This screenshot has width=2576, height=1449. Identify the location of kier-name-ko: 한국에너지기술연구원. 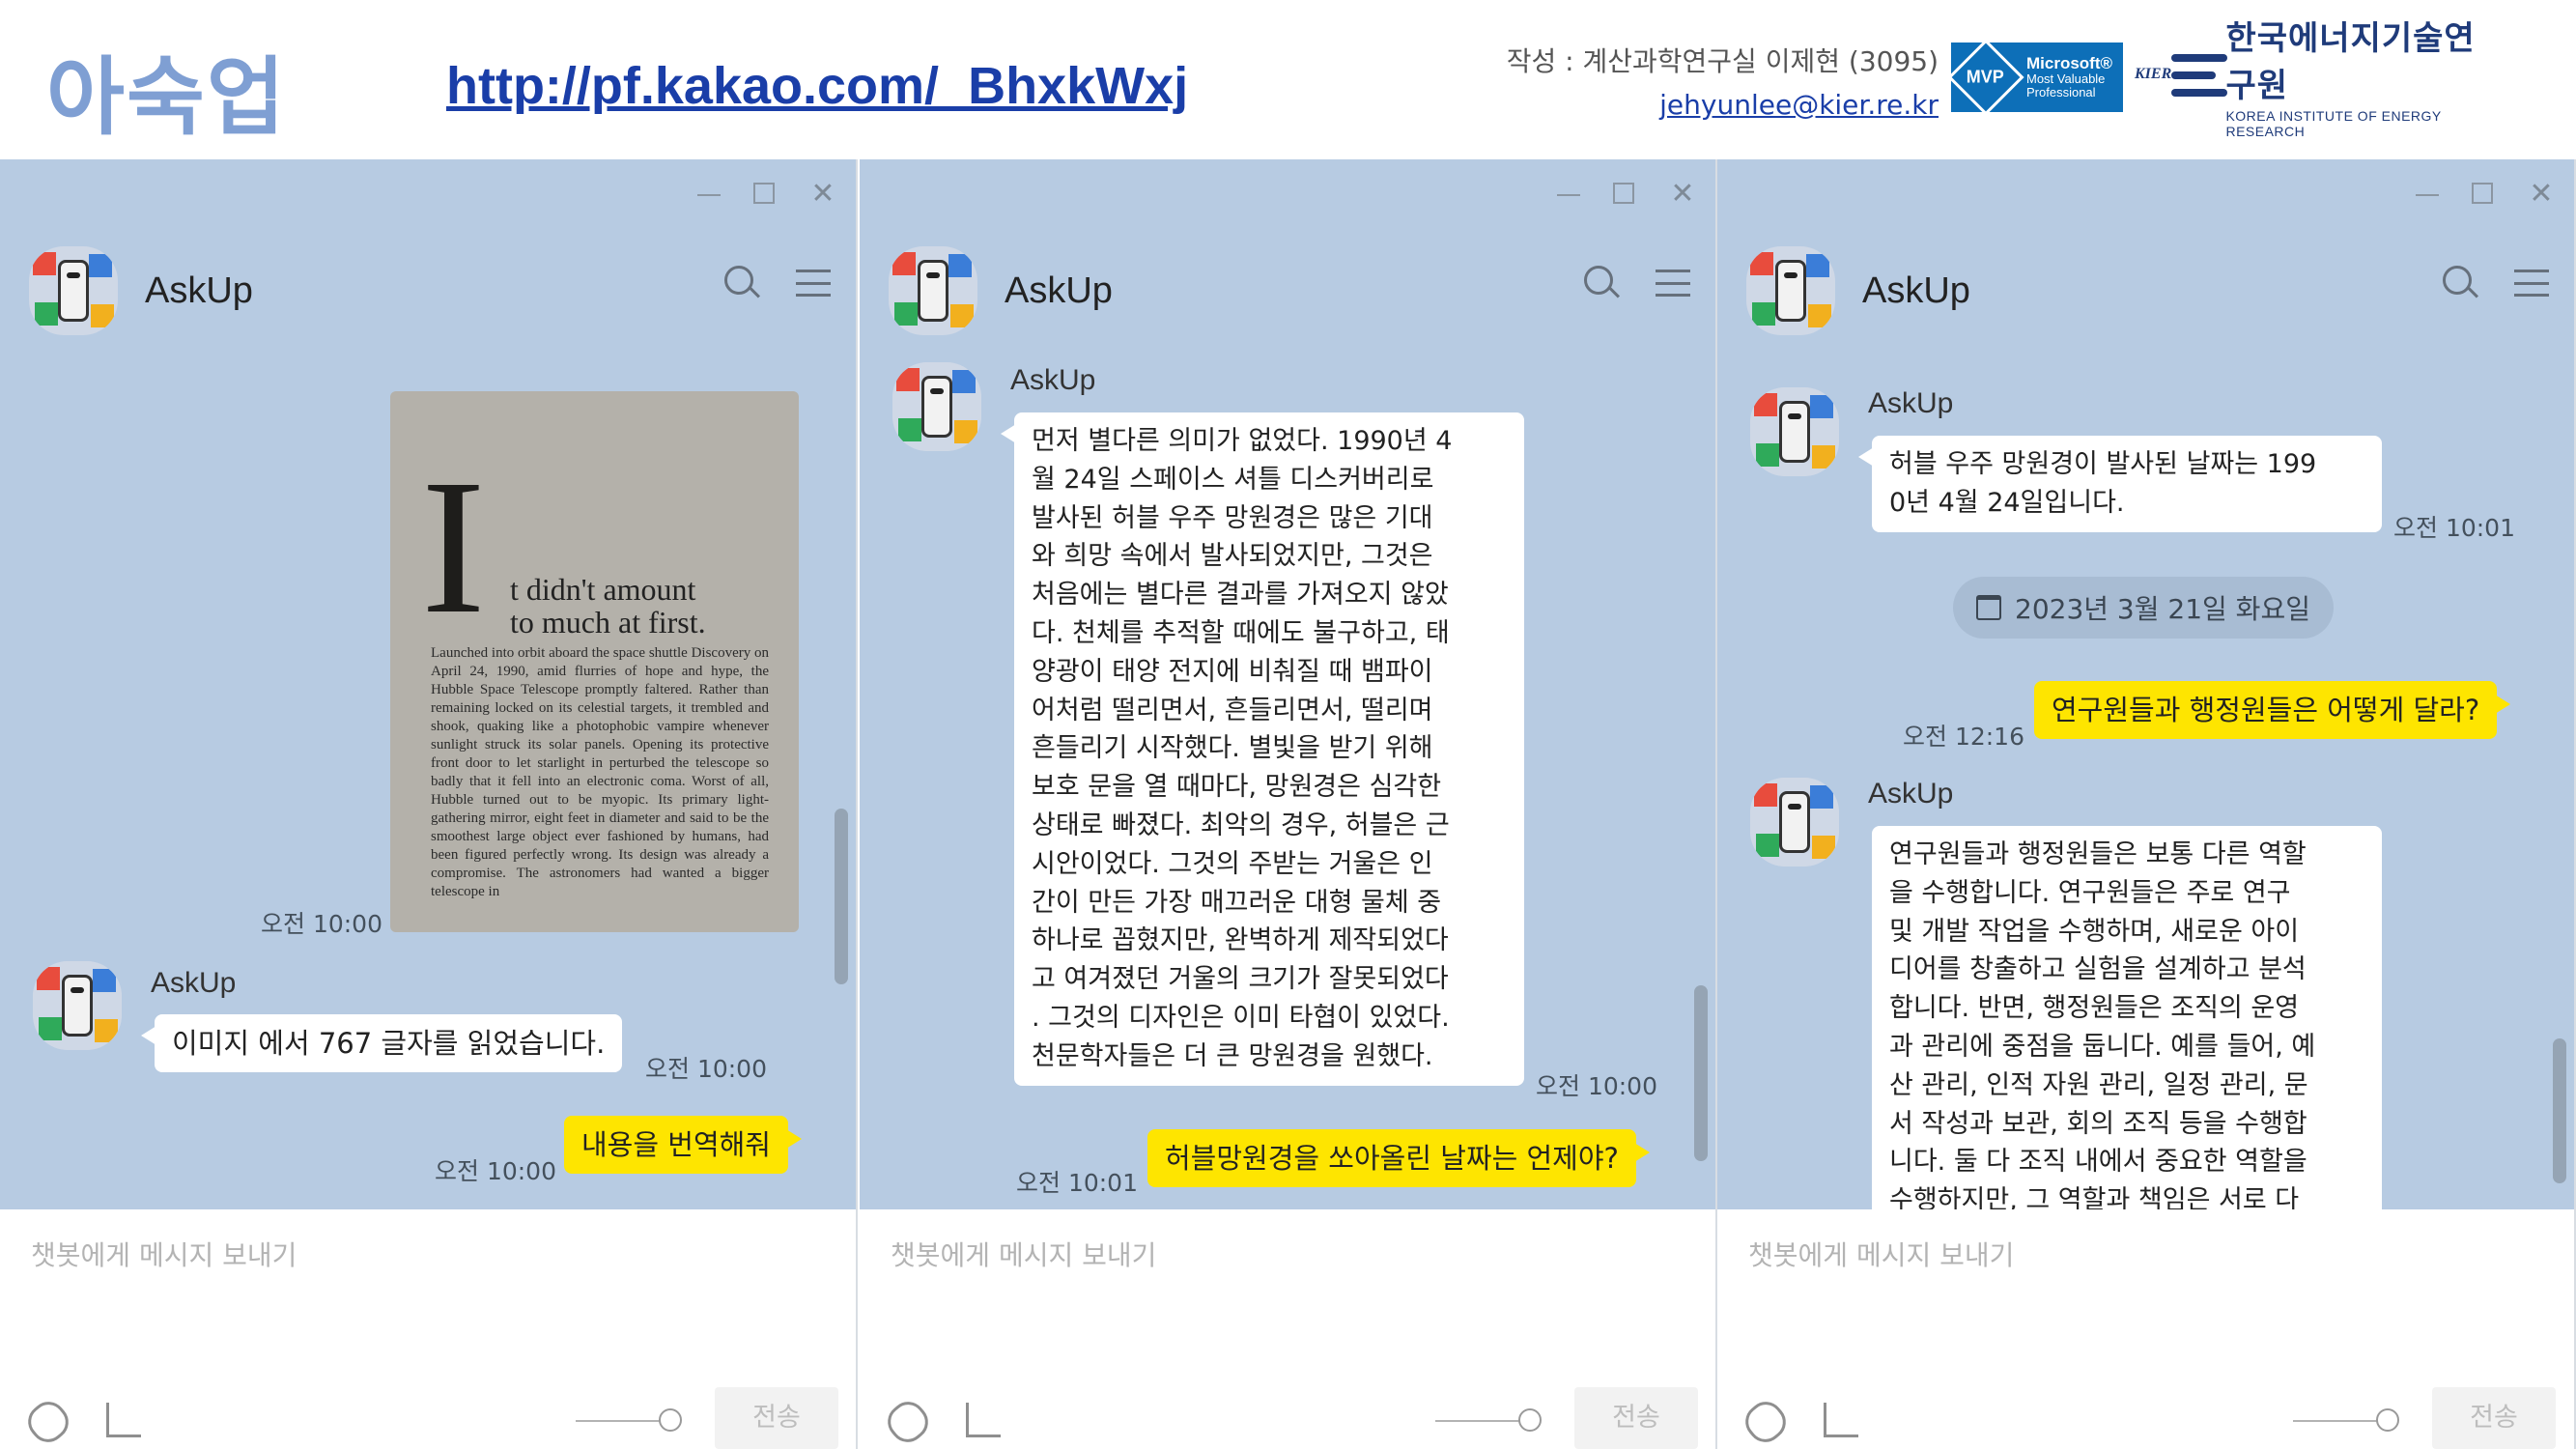
(2350, 62).